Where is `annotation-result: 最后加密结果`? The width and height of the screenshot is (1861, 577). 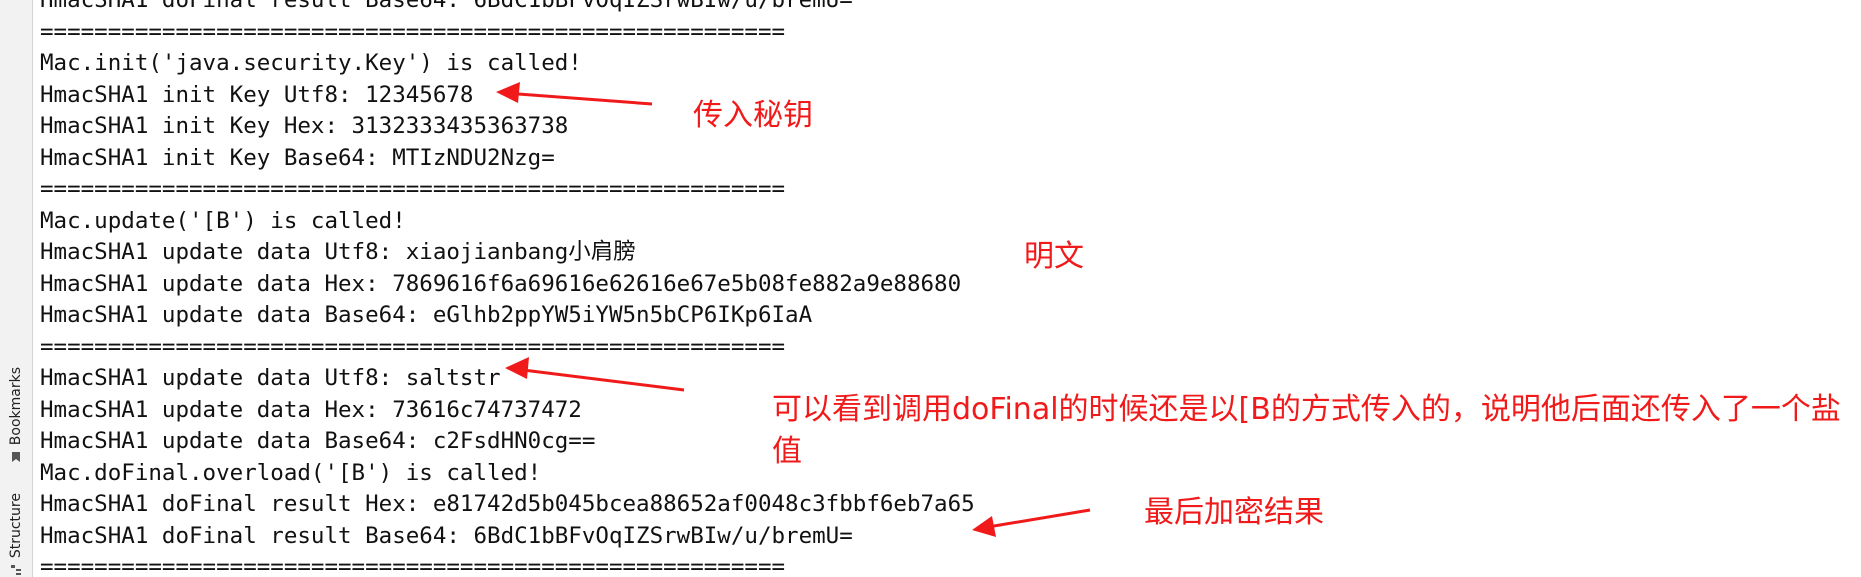
annotation-result: 最后加密结果 is located at coordinates (1234, 512).